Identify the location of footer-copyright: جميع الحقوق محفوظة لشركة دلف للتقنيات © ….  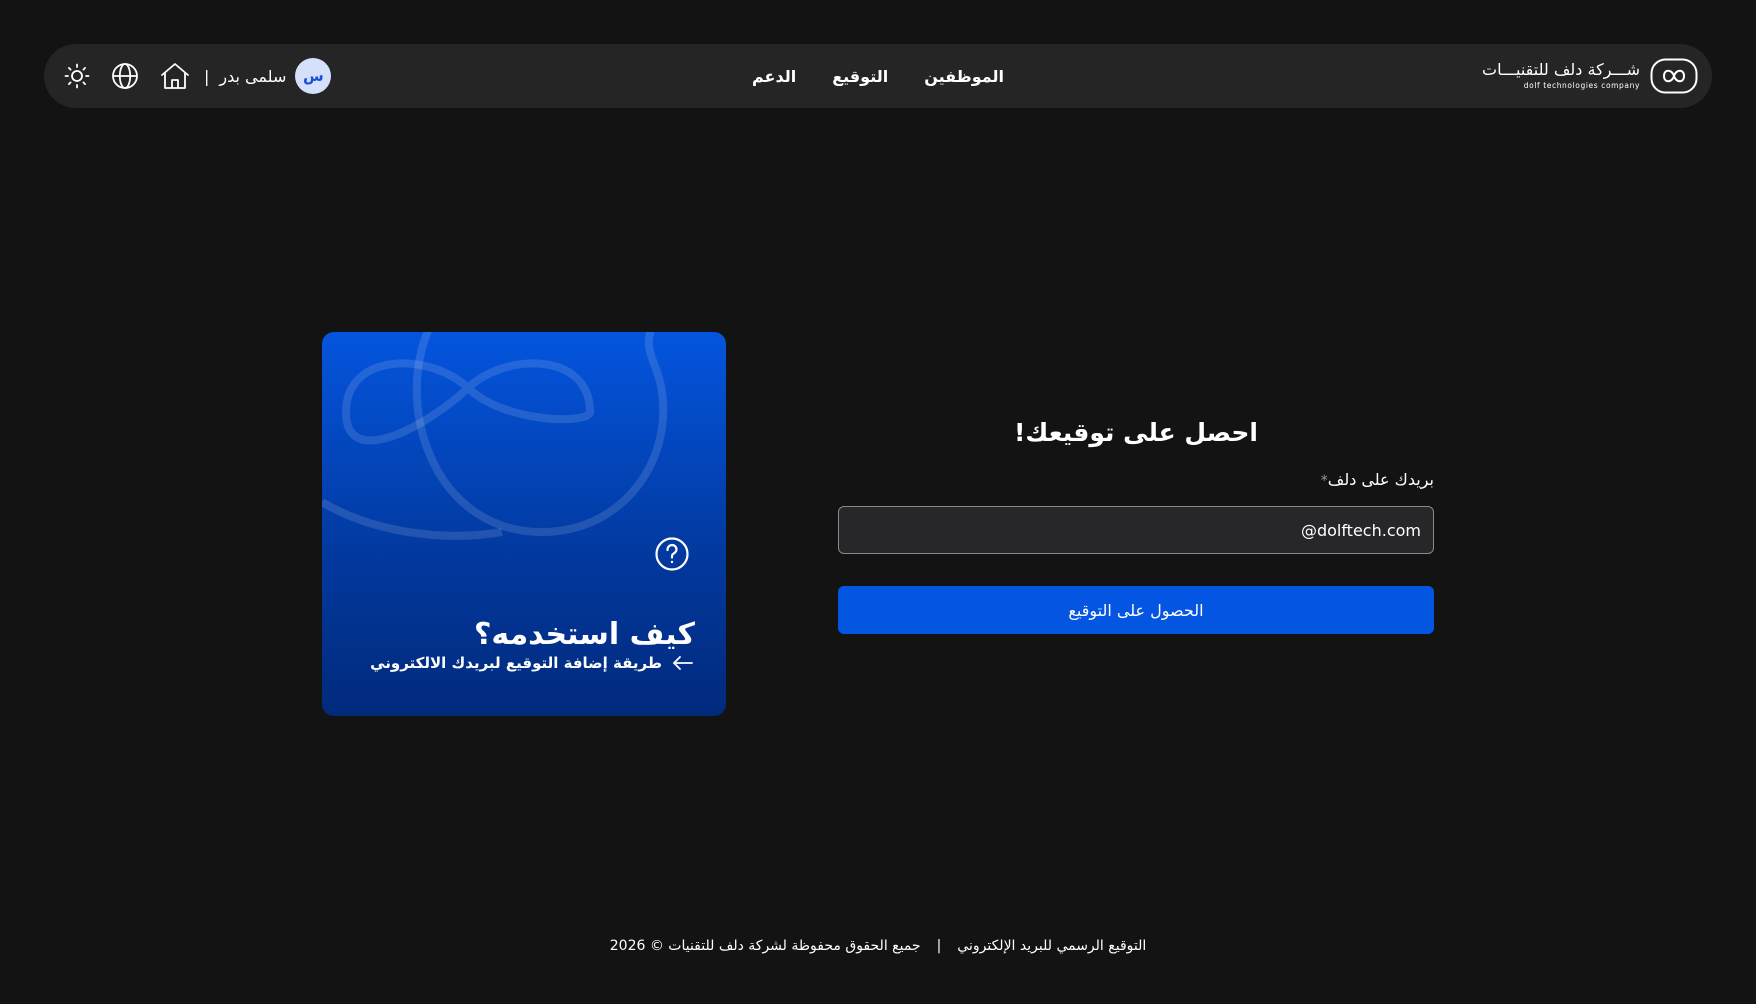
(765, 946).